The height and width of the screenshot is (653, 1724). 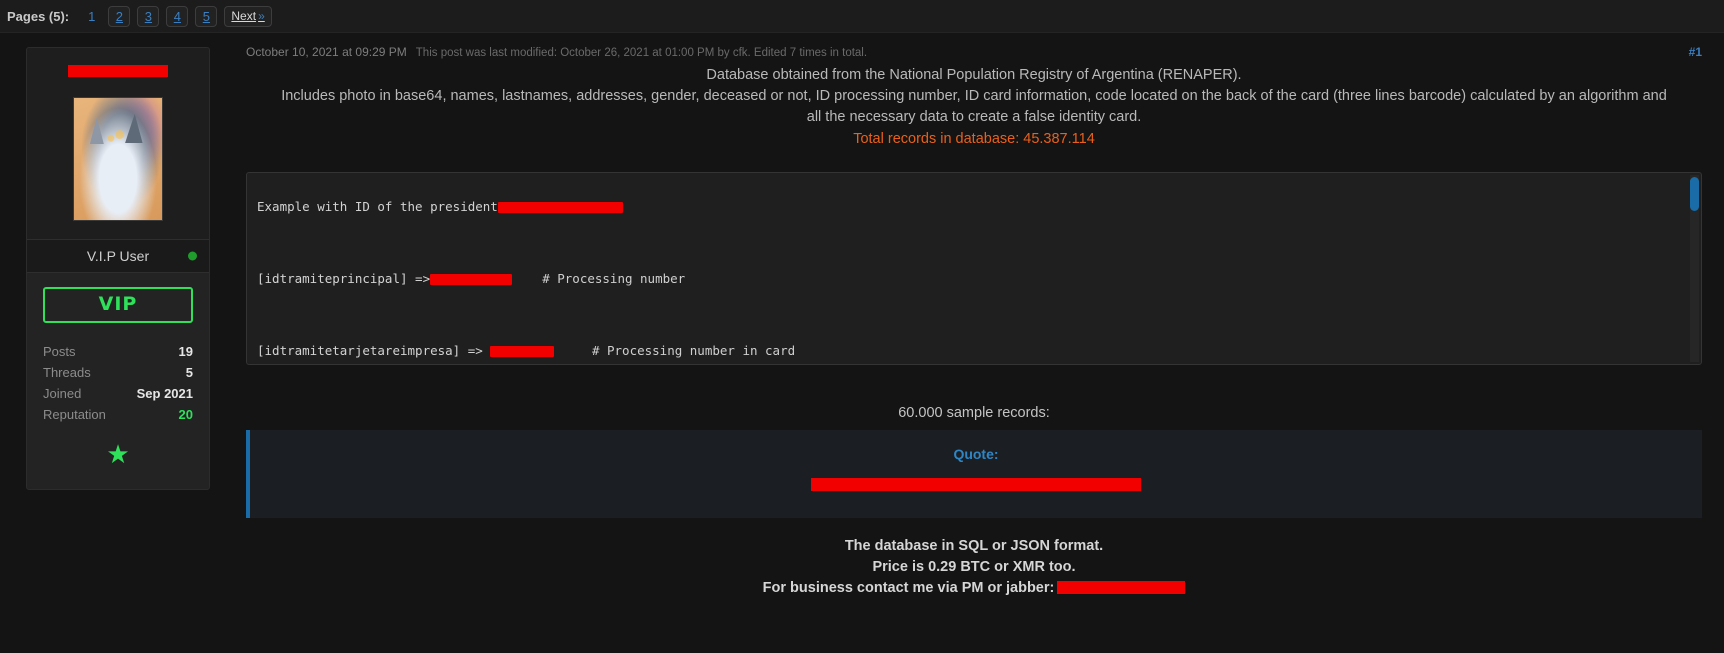 What do you see at coordinates (693, 350) in the screenshot?
I see `code-line-2-comment: # Processing number in card` at bounding box center [693, 350].